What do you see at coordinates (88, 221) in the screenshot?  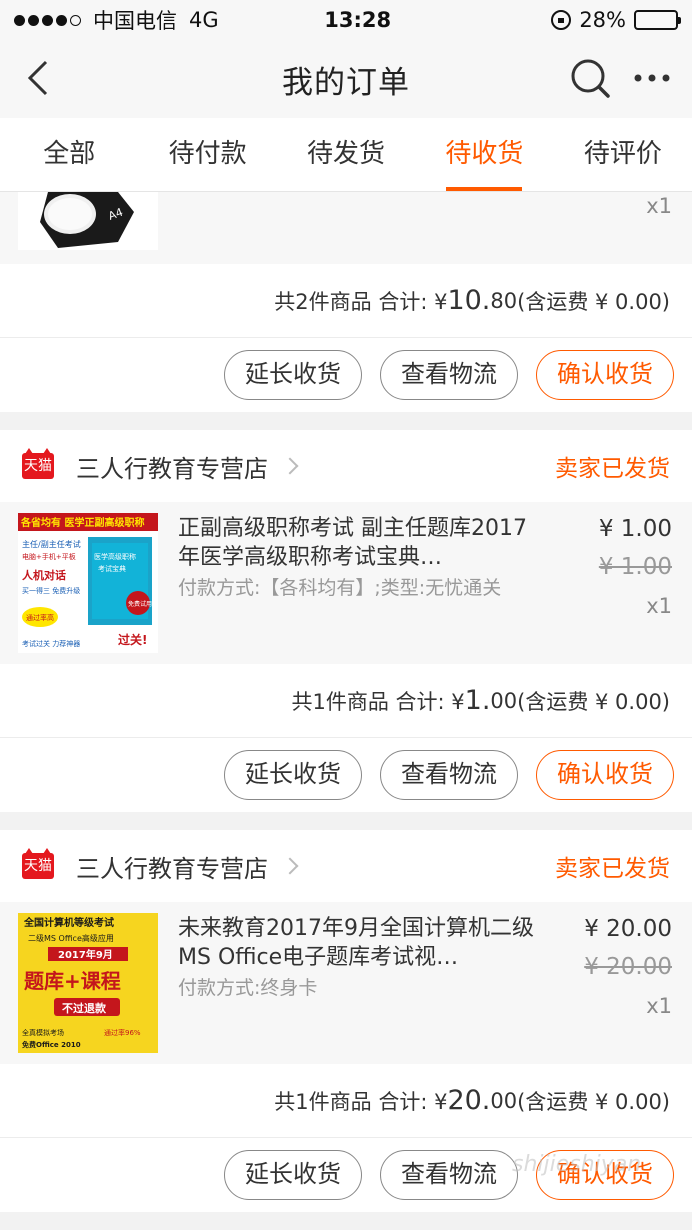 I see `product-thumbnail: A4` at bounding box center [88, 221].